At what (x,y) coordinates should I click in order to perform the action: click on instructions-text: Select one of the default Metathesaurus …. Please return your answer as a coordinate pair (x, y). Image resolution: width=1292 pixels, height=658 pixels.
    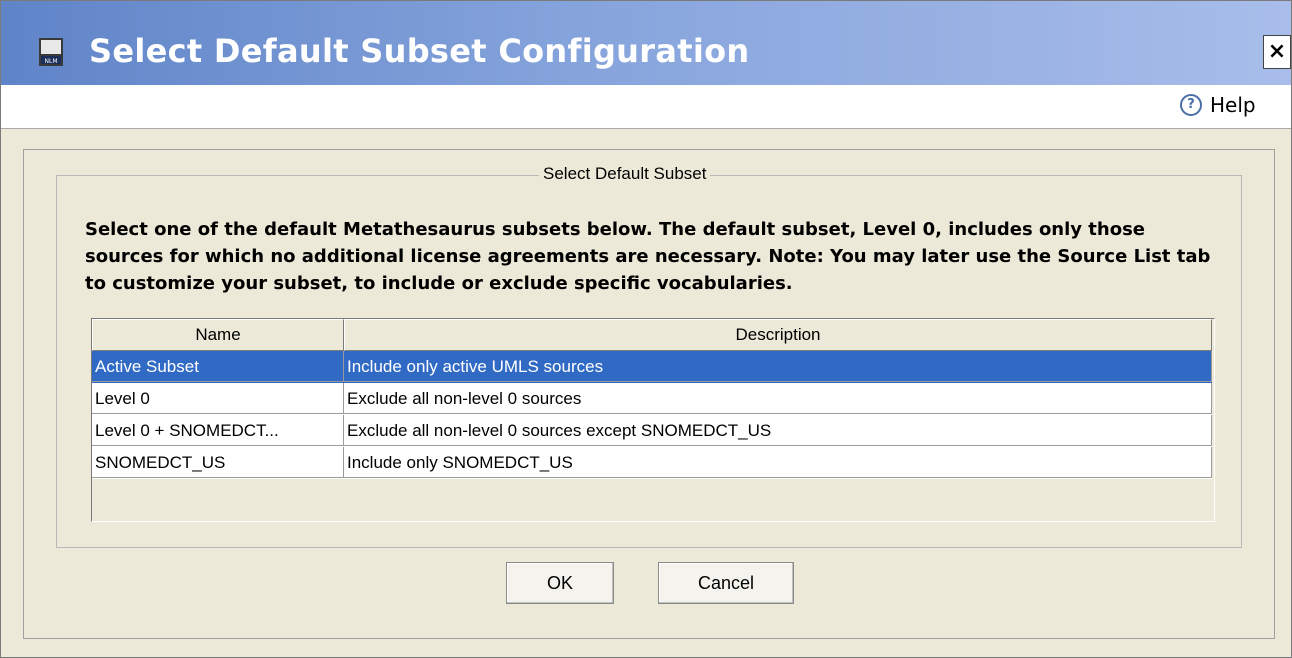
    Looking at the image, I should click on (648, 256).